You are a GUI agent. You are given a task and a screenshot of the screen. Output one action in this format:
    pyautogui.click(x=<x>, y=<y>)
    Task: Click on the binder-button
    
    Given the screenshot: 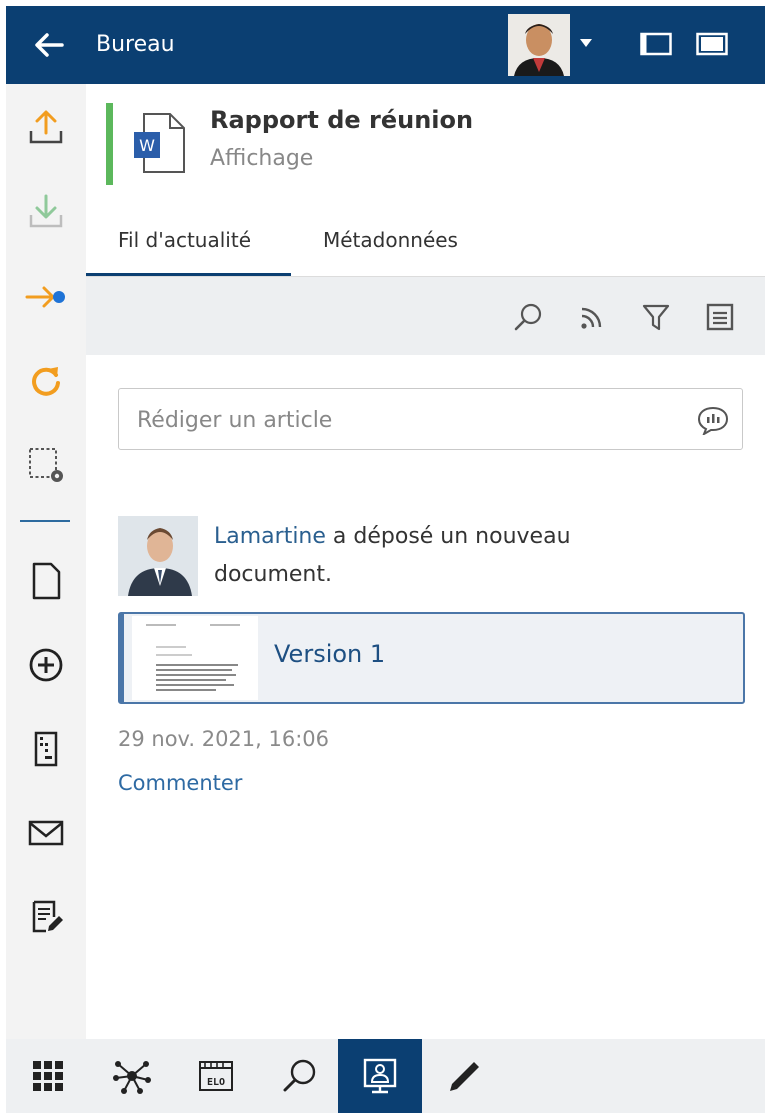 What is the action you would take?
    pyautogui.click(x=46, y=749)
    